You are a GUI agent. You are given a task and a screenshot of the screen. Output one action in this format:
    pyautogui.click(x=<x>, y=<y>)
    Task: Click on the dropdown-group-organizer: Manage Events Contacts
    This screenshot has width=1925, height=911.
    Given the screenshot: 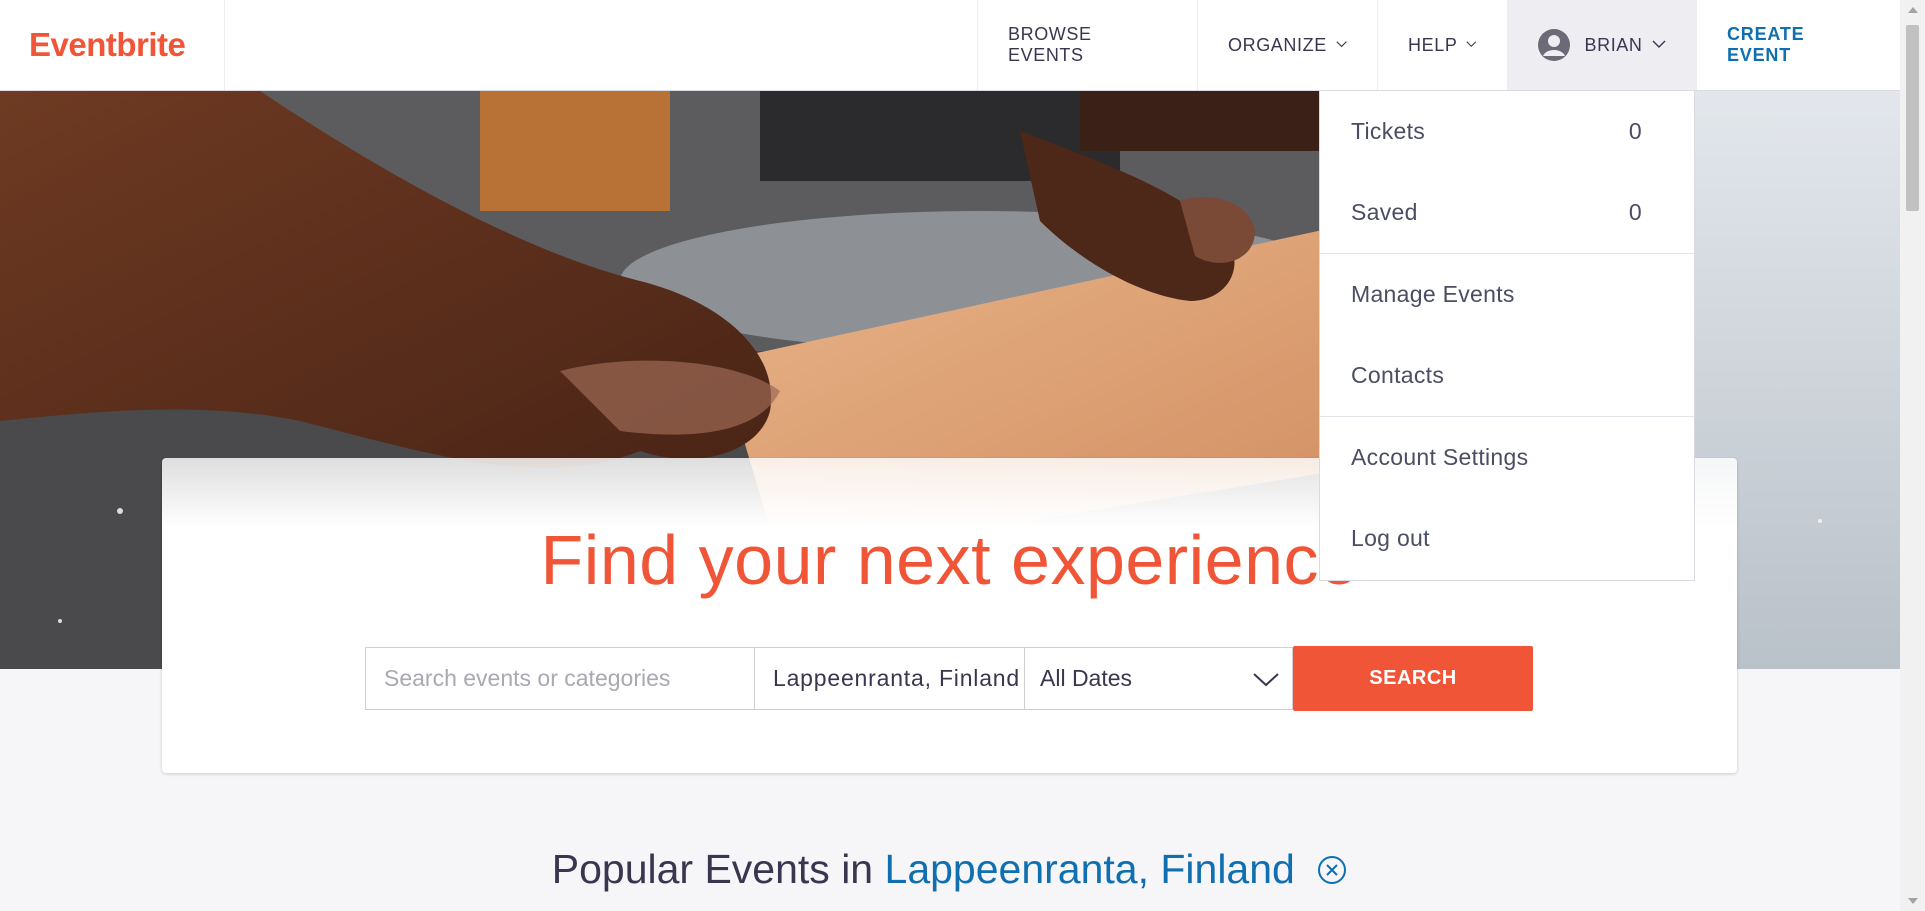 What is the action you would take?
    pyautogui.click(x=1507, y=335)
    